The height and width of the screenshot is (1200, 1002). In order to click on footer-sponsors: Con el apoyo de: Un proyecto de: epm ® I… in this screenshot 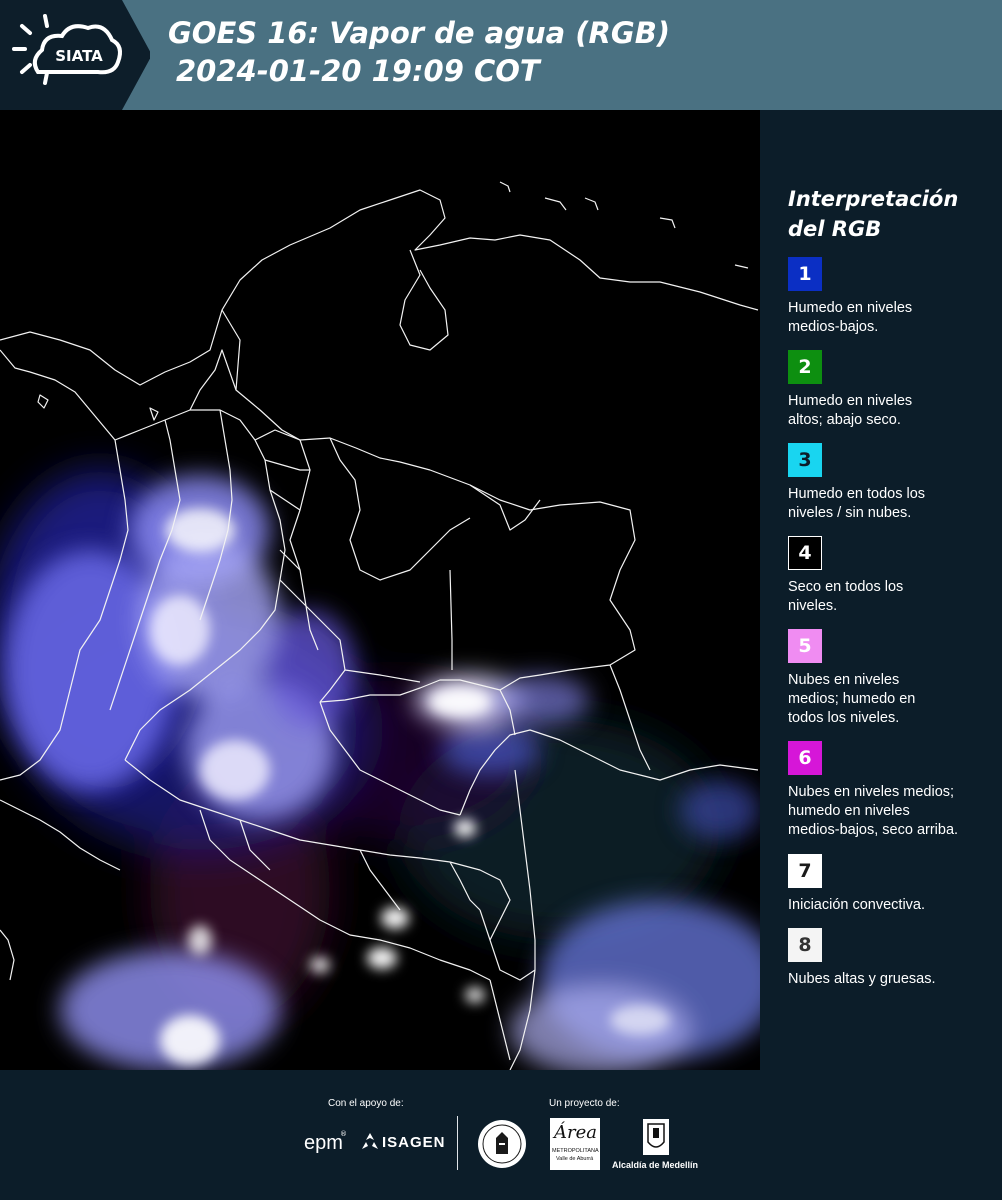, I will do `click(501, 1135)`.